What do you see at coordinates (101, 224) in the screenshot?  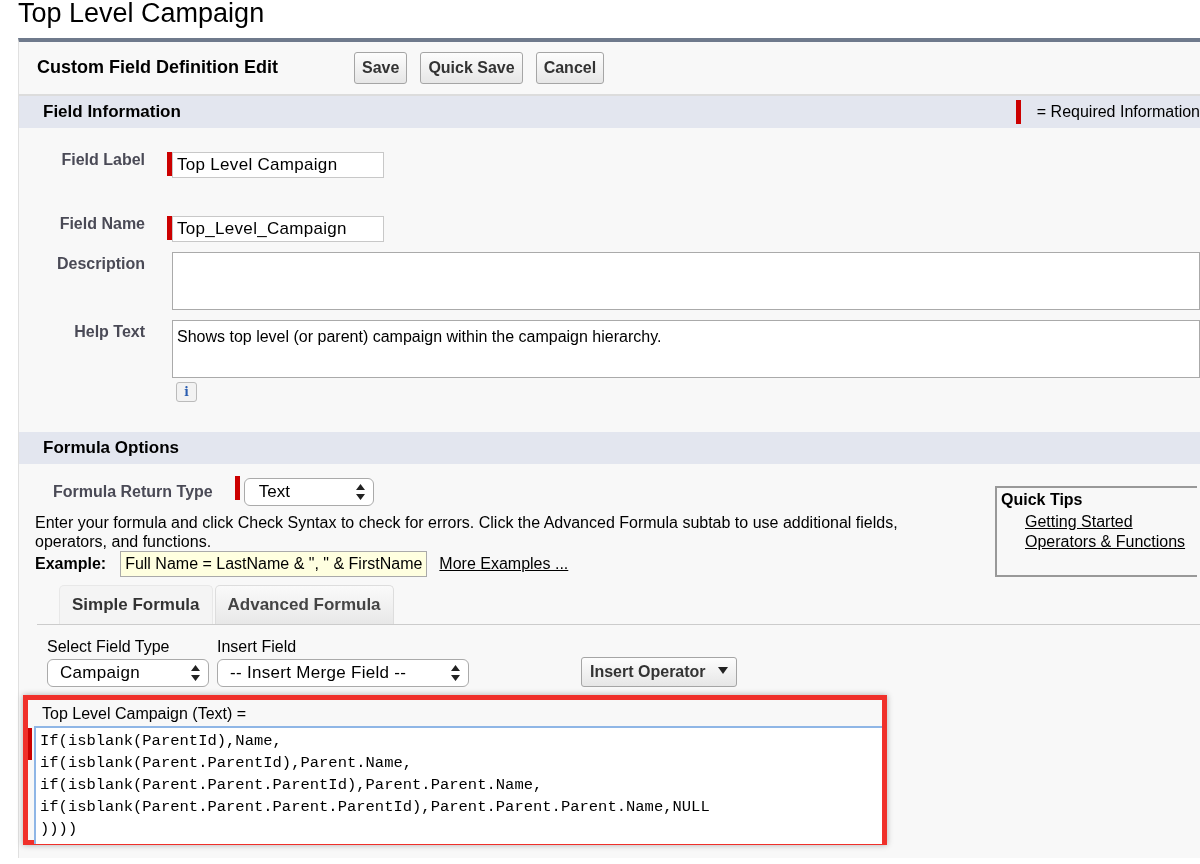 I see `field-label: Field Name` at bounding box center [101, 224].